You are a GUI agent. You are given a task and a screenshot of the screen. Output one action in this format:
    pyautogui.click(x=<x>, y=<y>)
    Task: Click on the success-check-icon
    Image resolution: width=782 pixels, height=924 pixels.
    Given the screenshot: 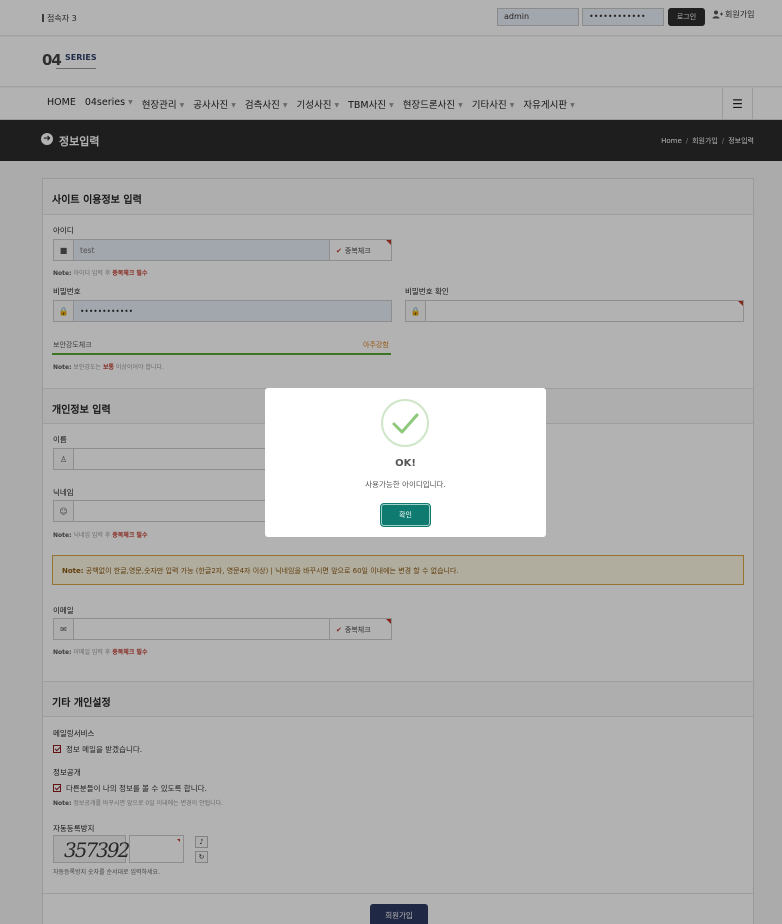 What is the action you would take?
    pyautogui.click(x=405, y=423)
    